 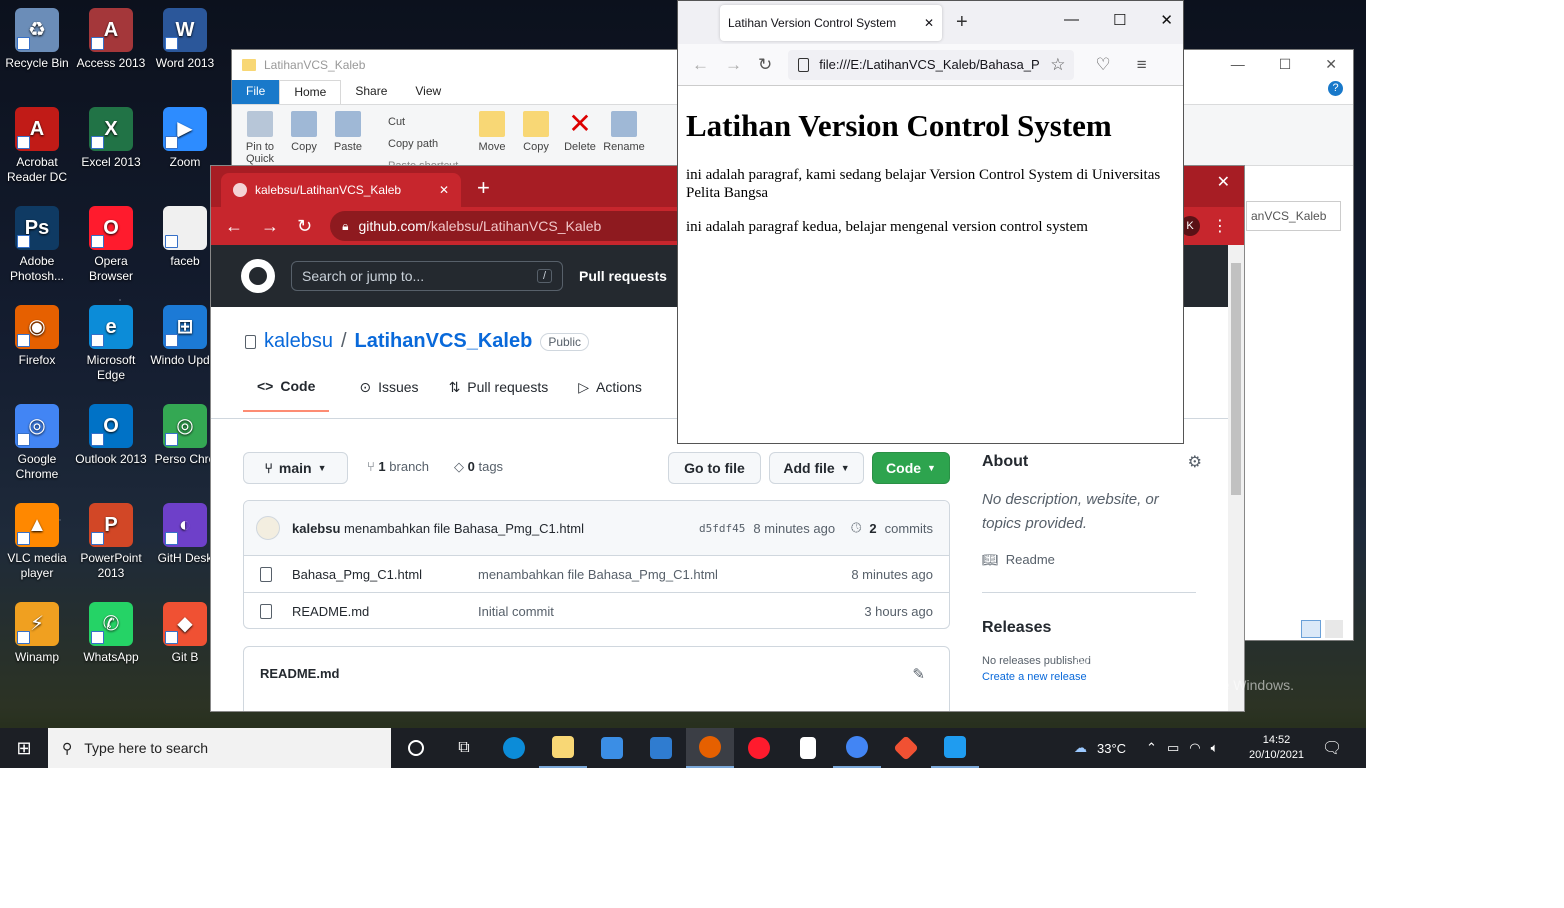 What do you see at coordinates (1092, 560) in the screenshot?
I see `readme-link: 📖︎ Readme` at bounding box center [1092, 560].